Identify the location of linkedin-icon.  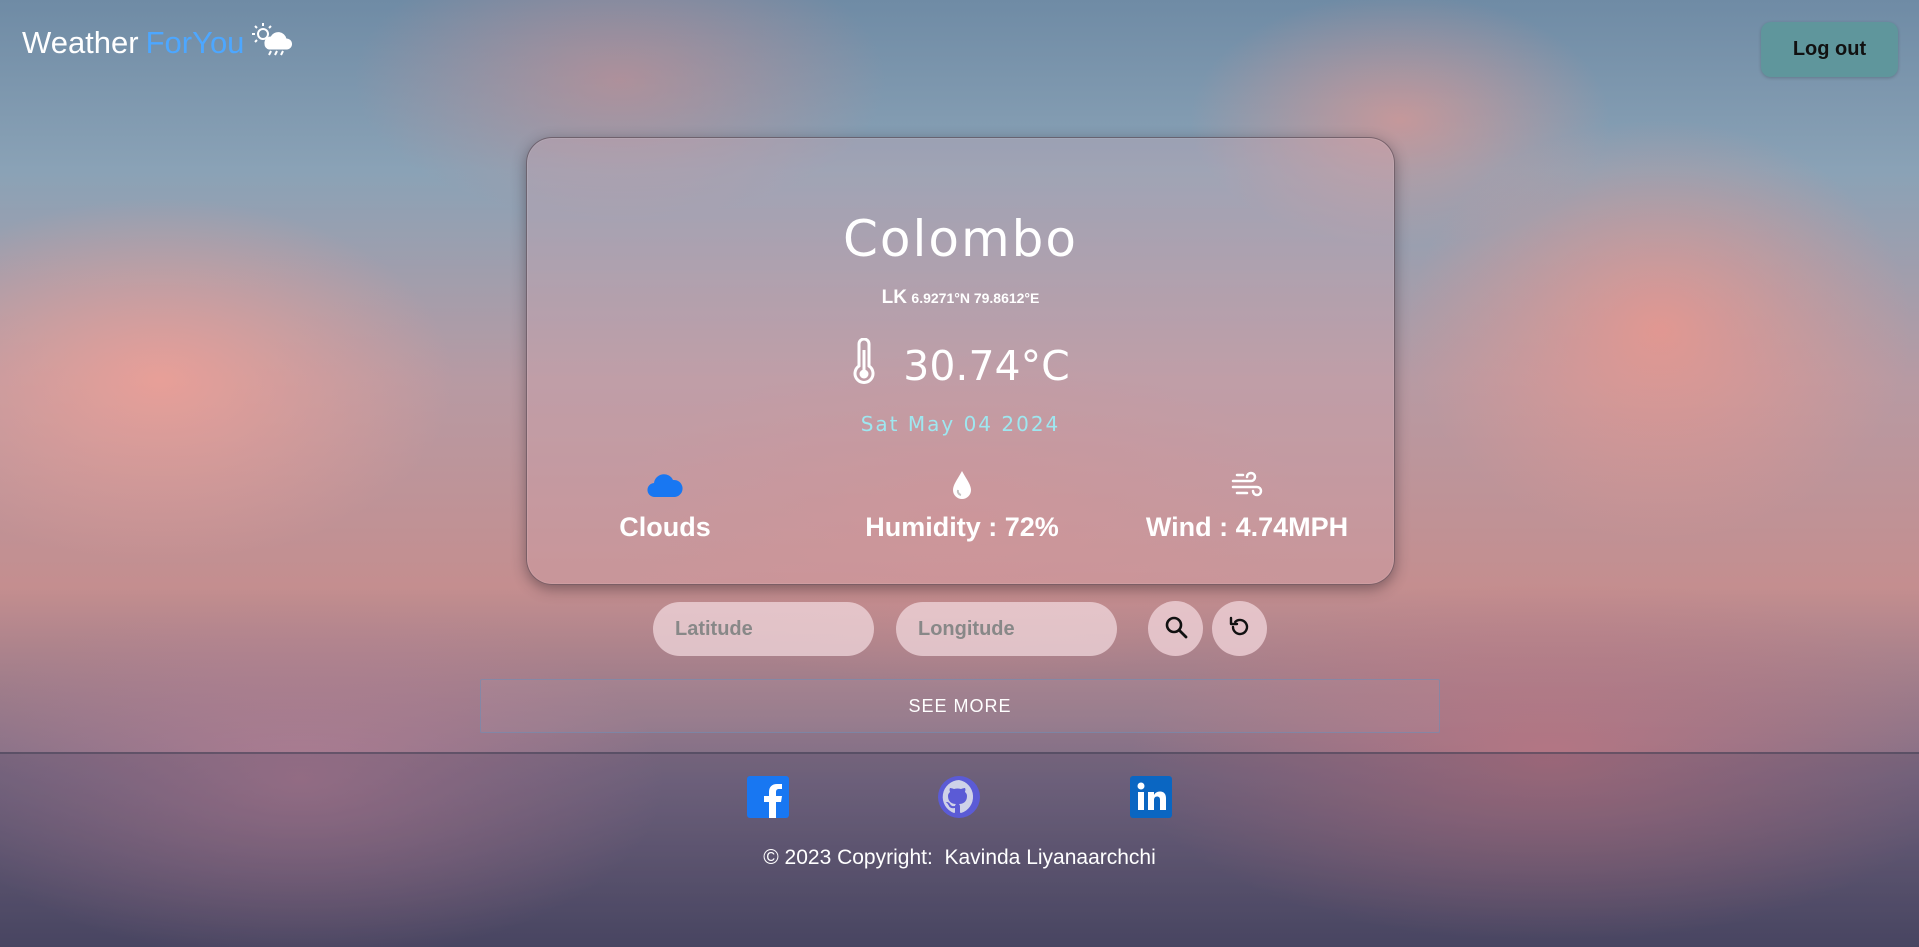
(1151, 799).